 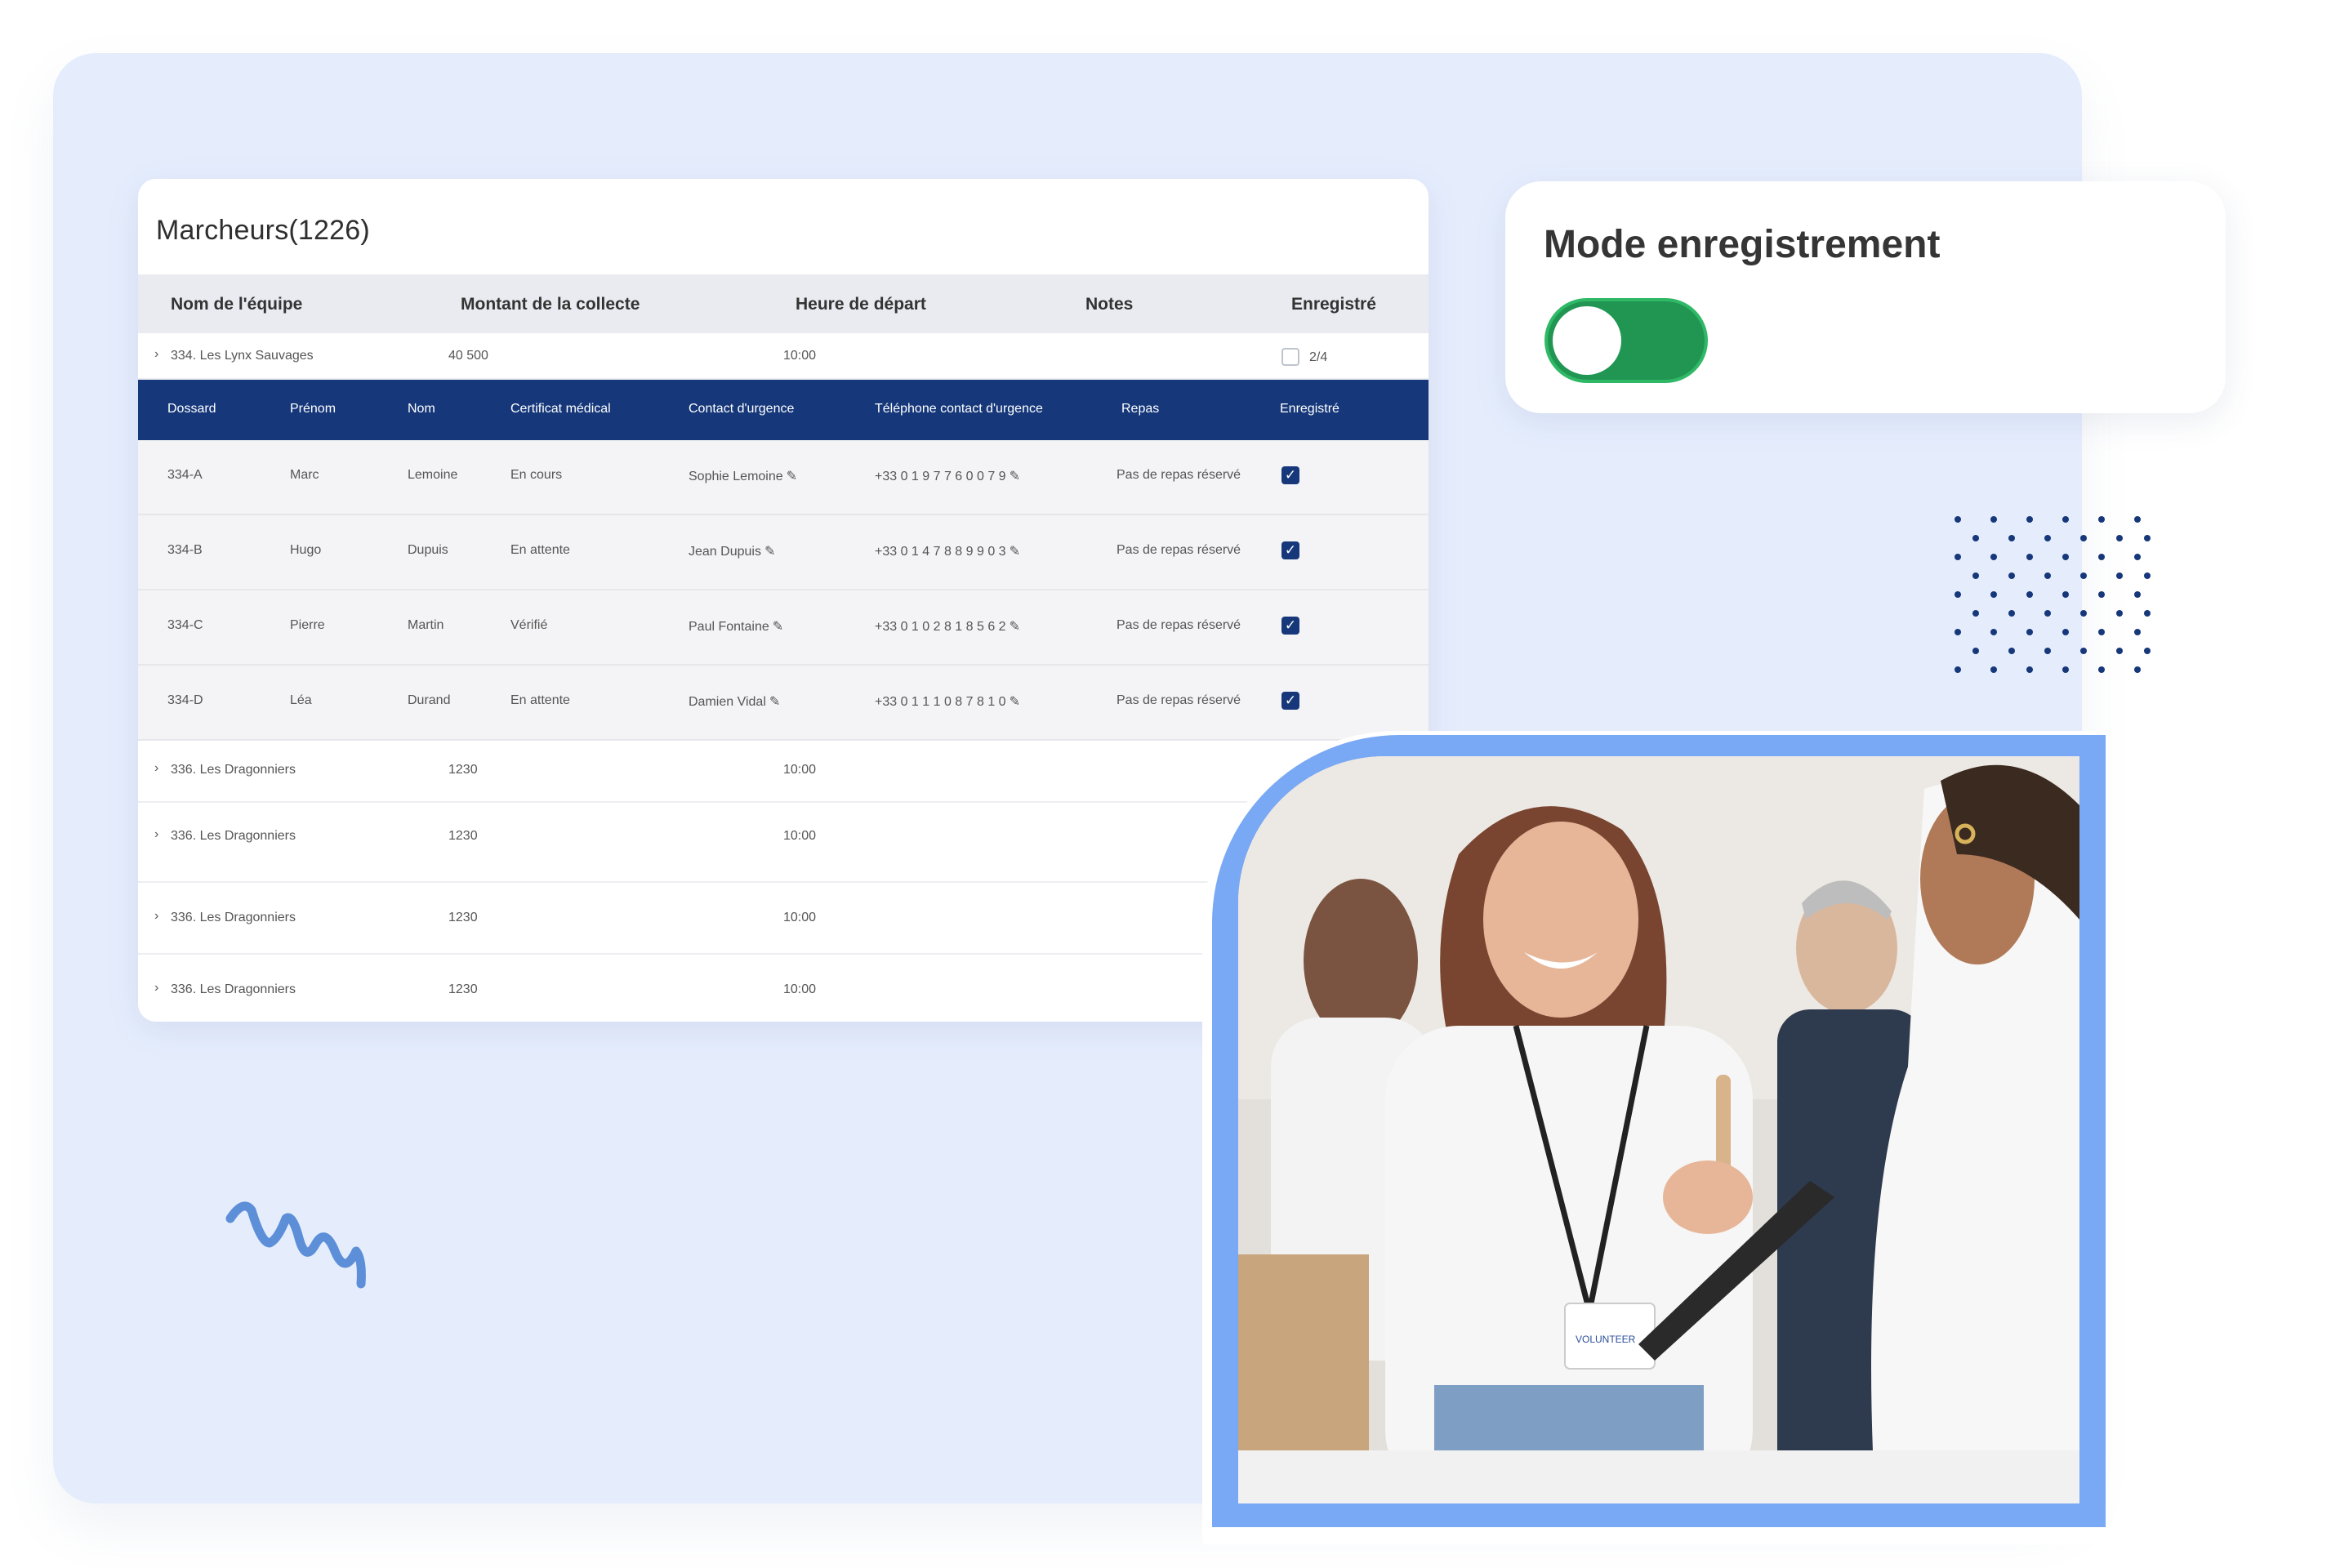 I want to click on registration-mode-toggle, so click(x=1626, y=340).